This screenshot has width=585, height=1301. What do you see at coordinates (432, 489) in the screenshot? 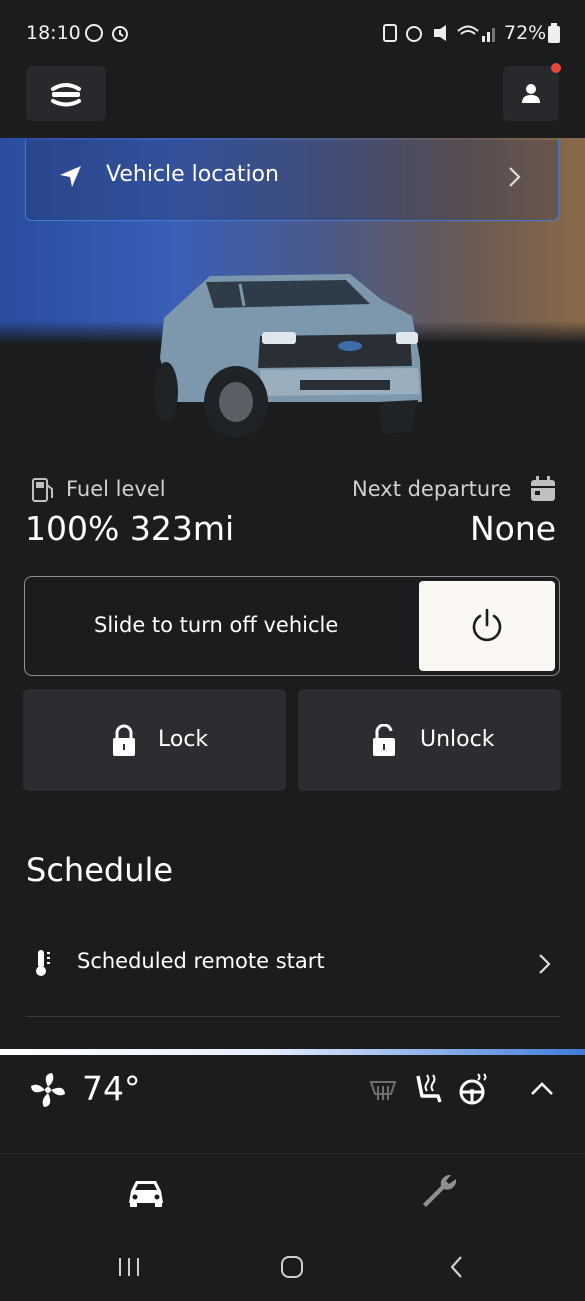
I see `next-departure-label: Next departure` at bounding box center [432, 489].